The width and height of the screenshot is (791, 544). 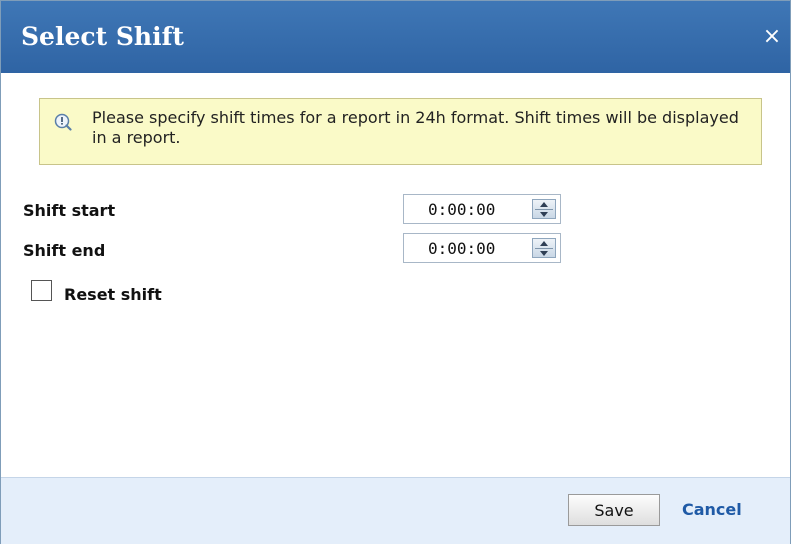 What do you see at coordinates (461, 209) in the screenshot?
I see `shift-start-value: 0:00:00` at bounding box center [461, 209].